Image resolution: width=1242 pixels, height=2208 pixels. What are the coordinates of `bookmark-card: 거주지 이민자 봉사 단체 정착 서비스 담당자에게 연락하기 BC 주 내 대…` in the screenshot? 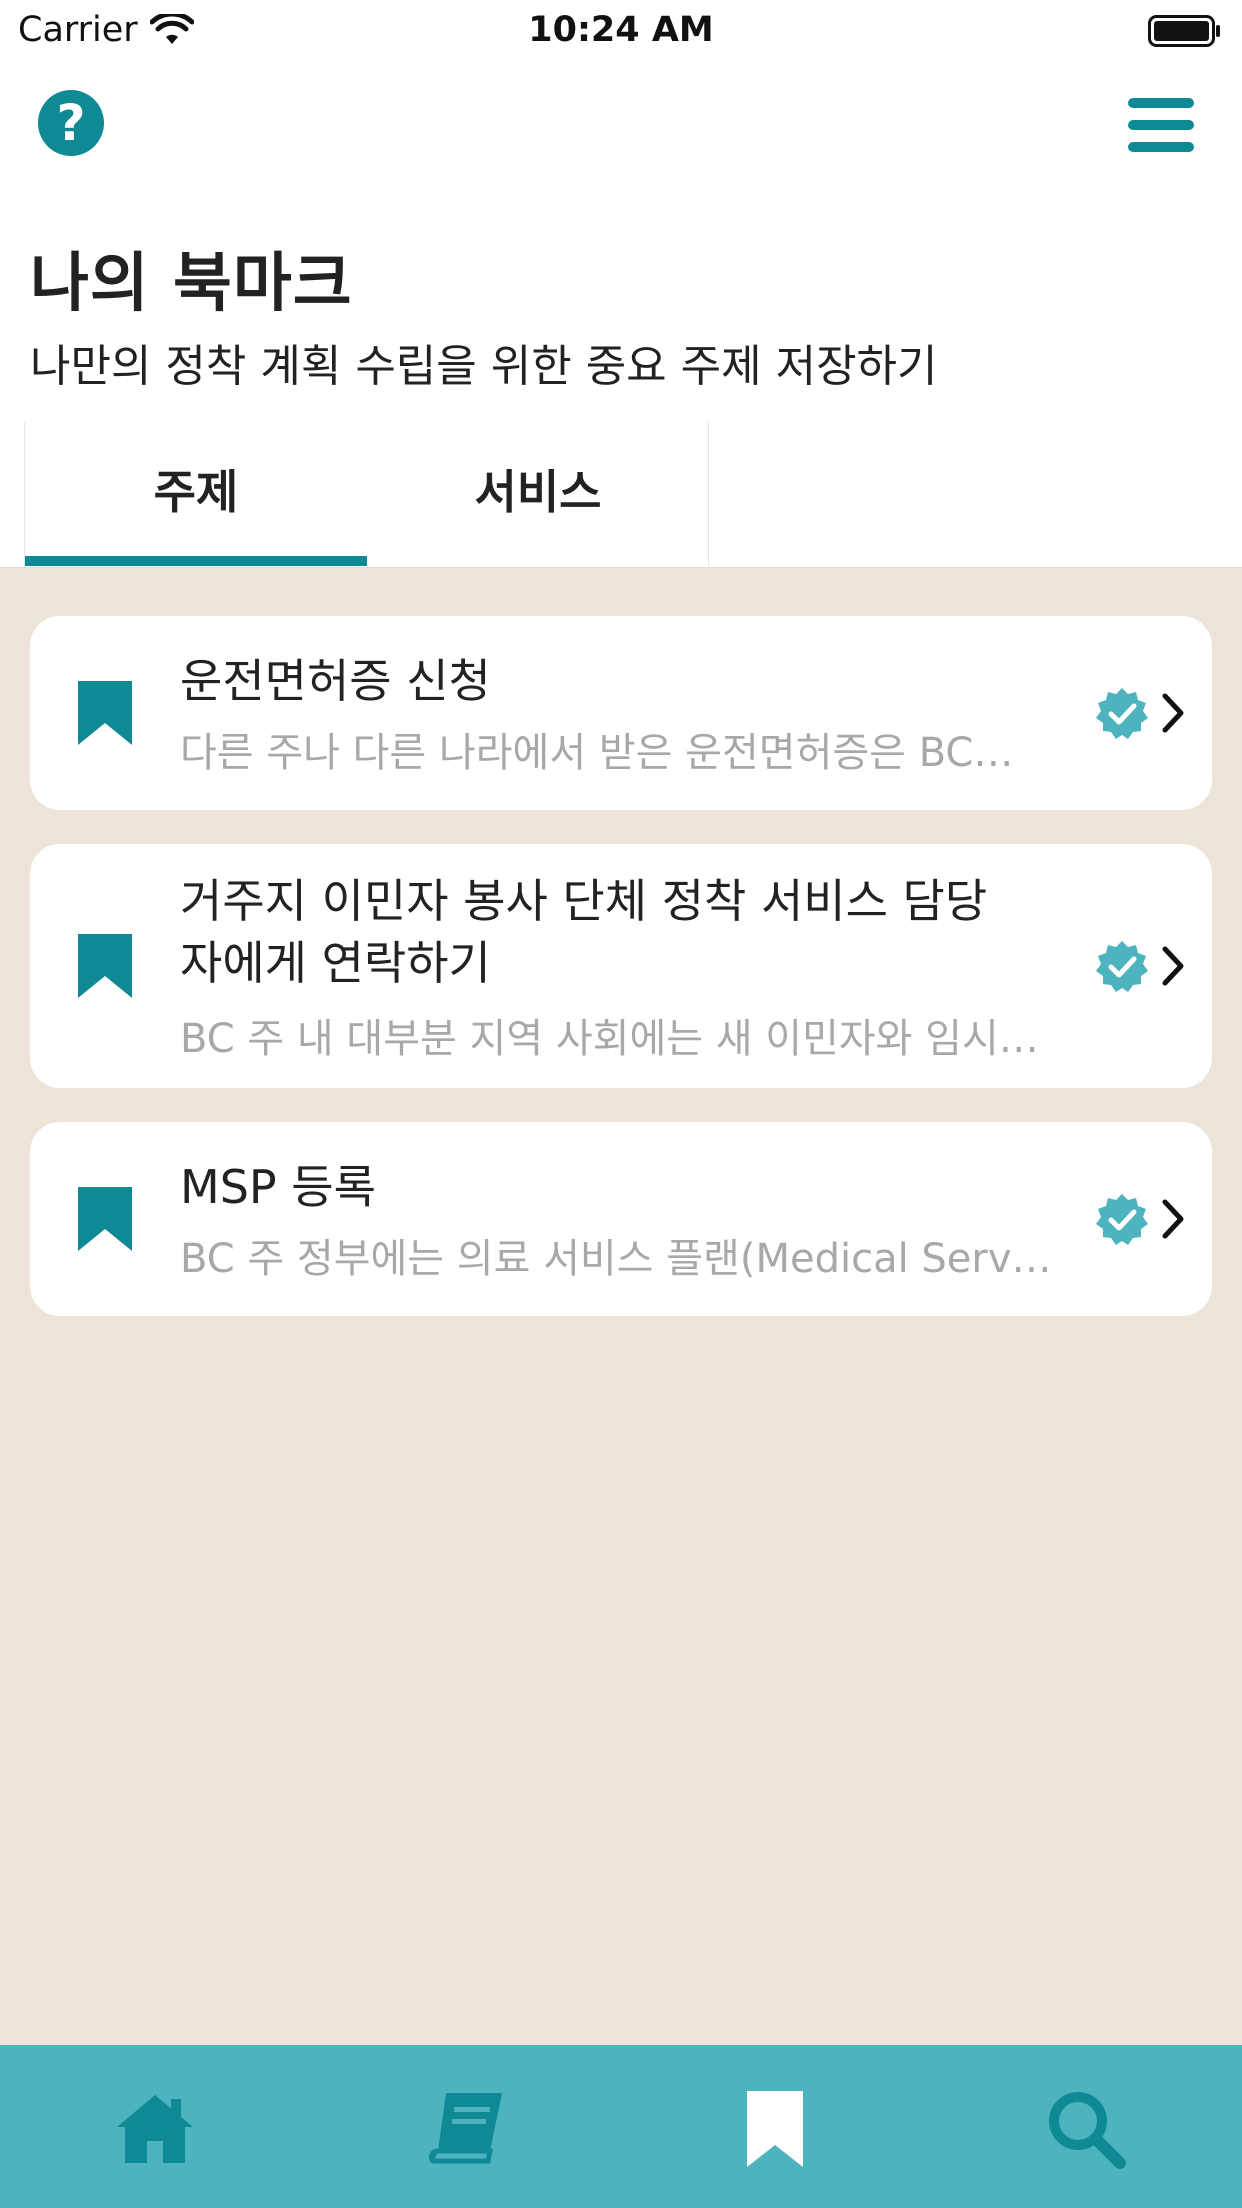 It's located at (621, 966).